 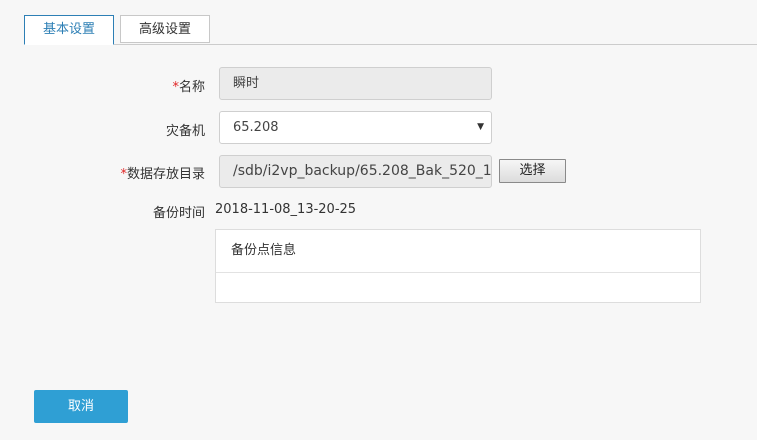 What do you see at coordinates (286, 209) in the screenshot?
I see `backup-time-value: 2018-11-08_13-20-25` at bounding box center [286, 209].